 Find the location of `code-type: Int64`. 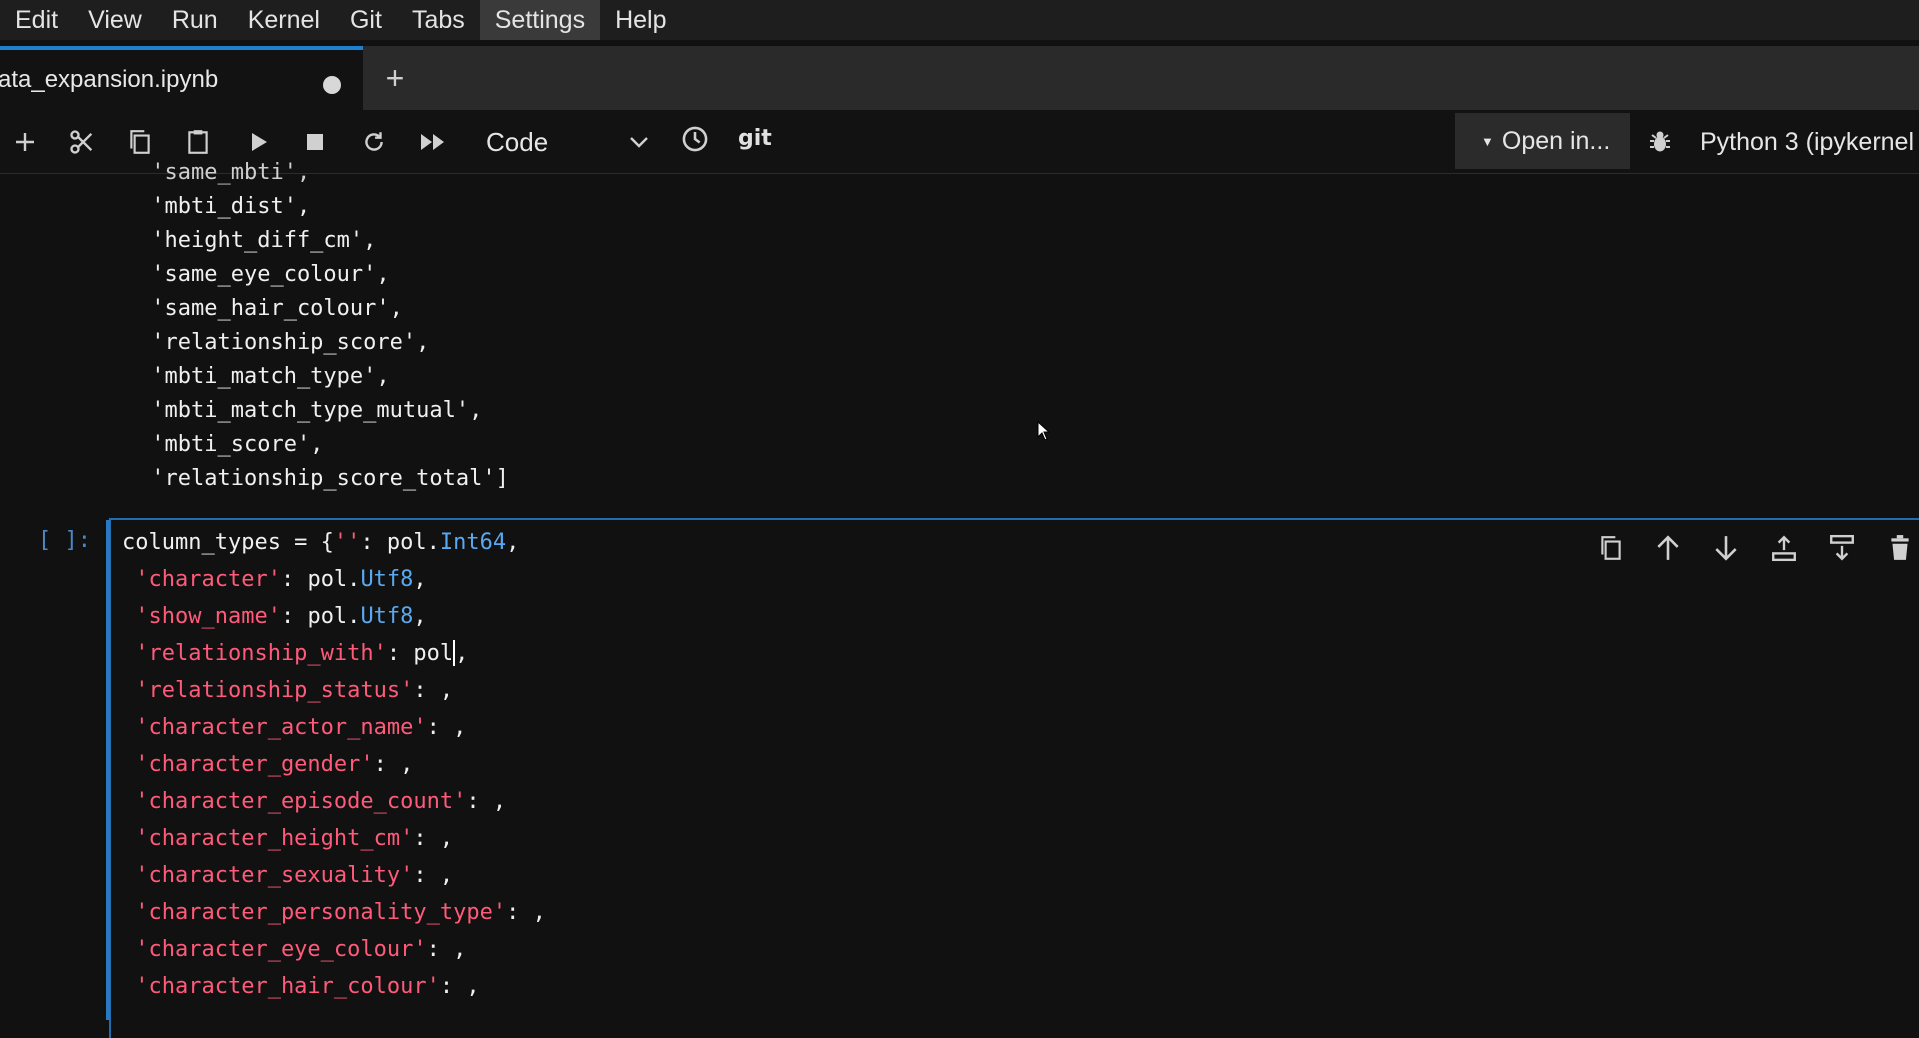

code-type: Int64 is located at coordinates (473, 542).